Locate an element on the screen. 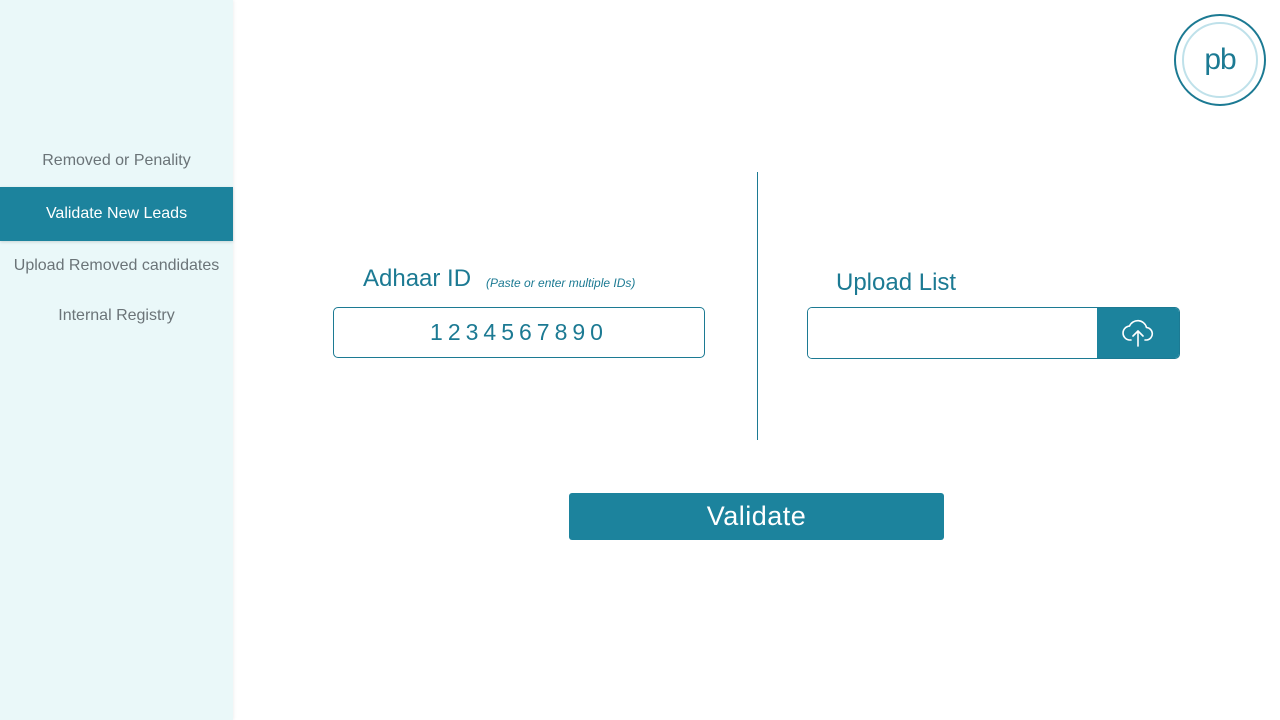  sidebar-item-validate-new-leads: Validate New Leads is located at coordinates (116, 214).